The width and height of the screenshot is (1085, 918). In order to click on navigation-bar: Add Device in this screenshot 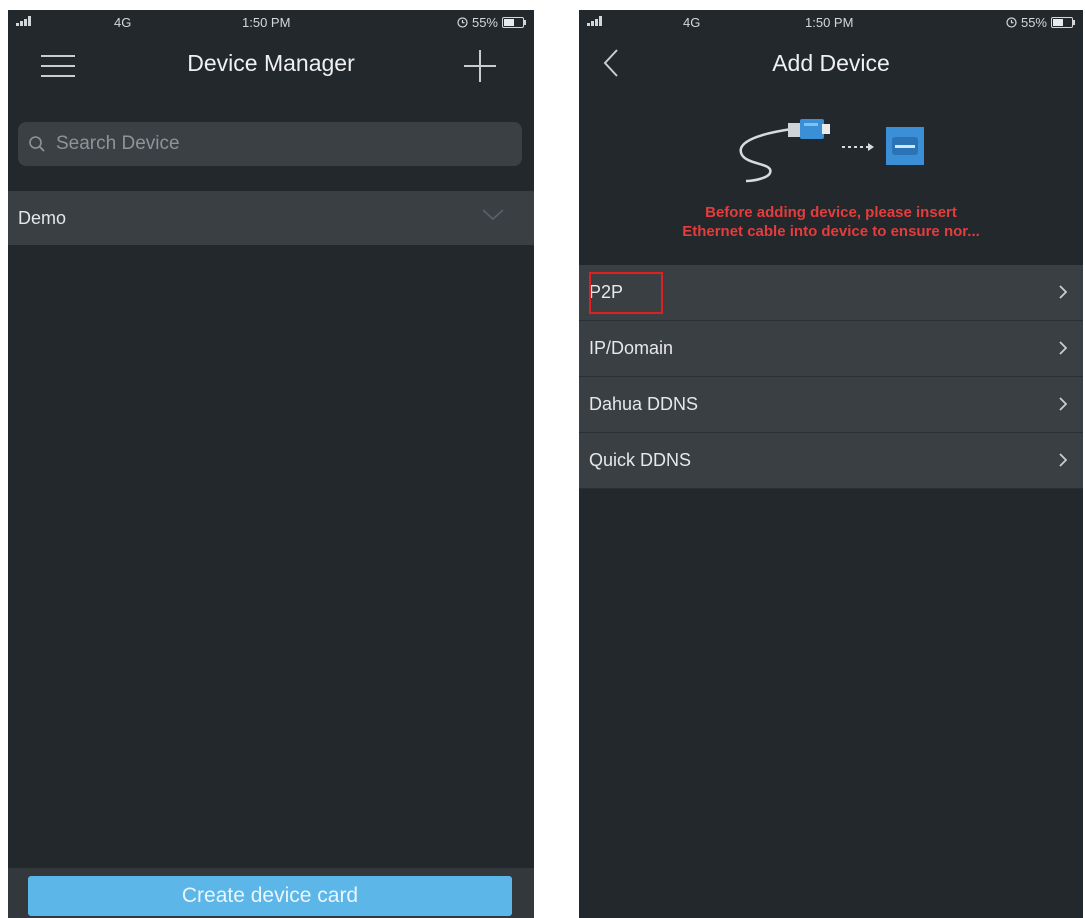, I will do `click(831, 63)`.